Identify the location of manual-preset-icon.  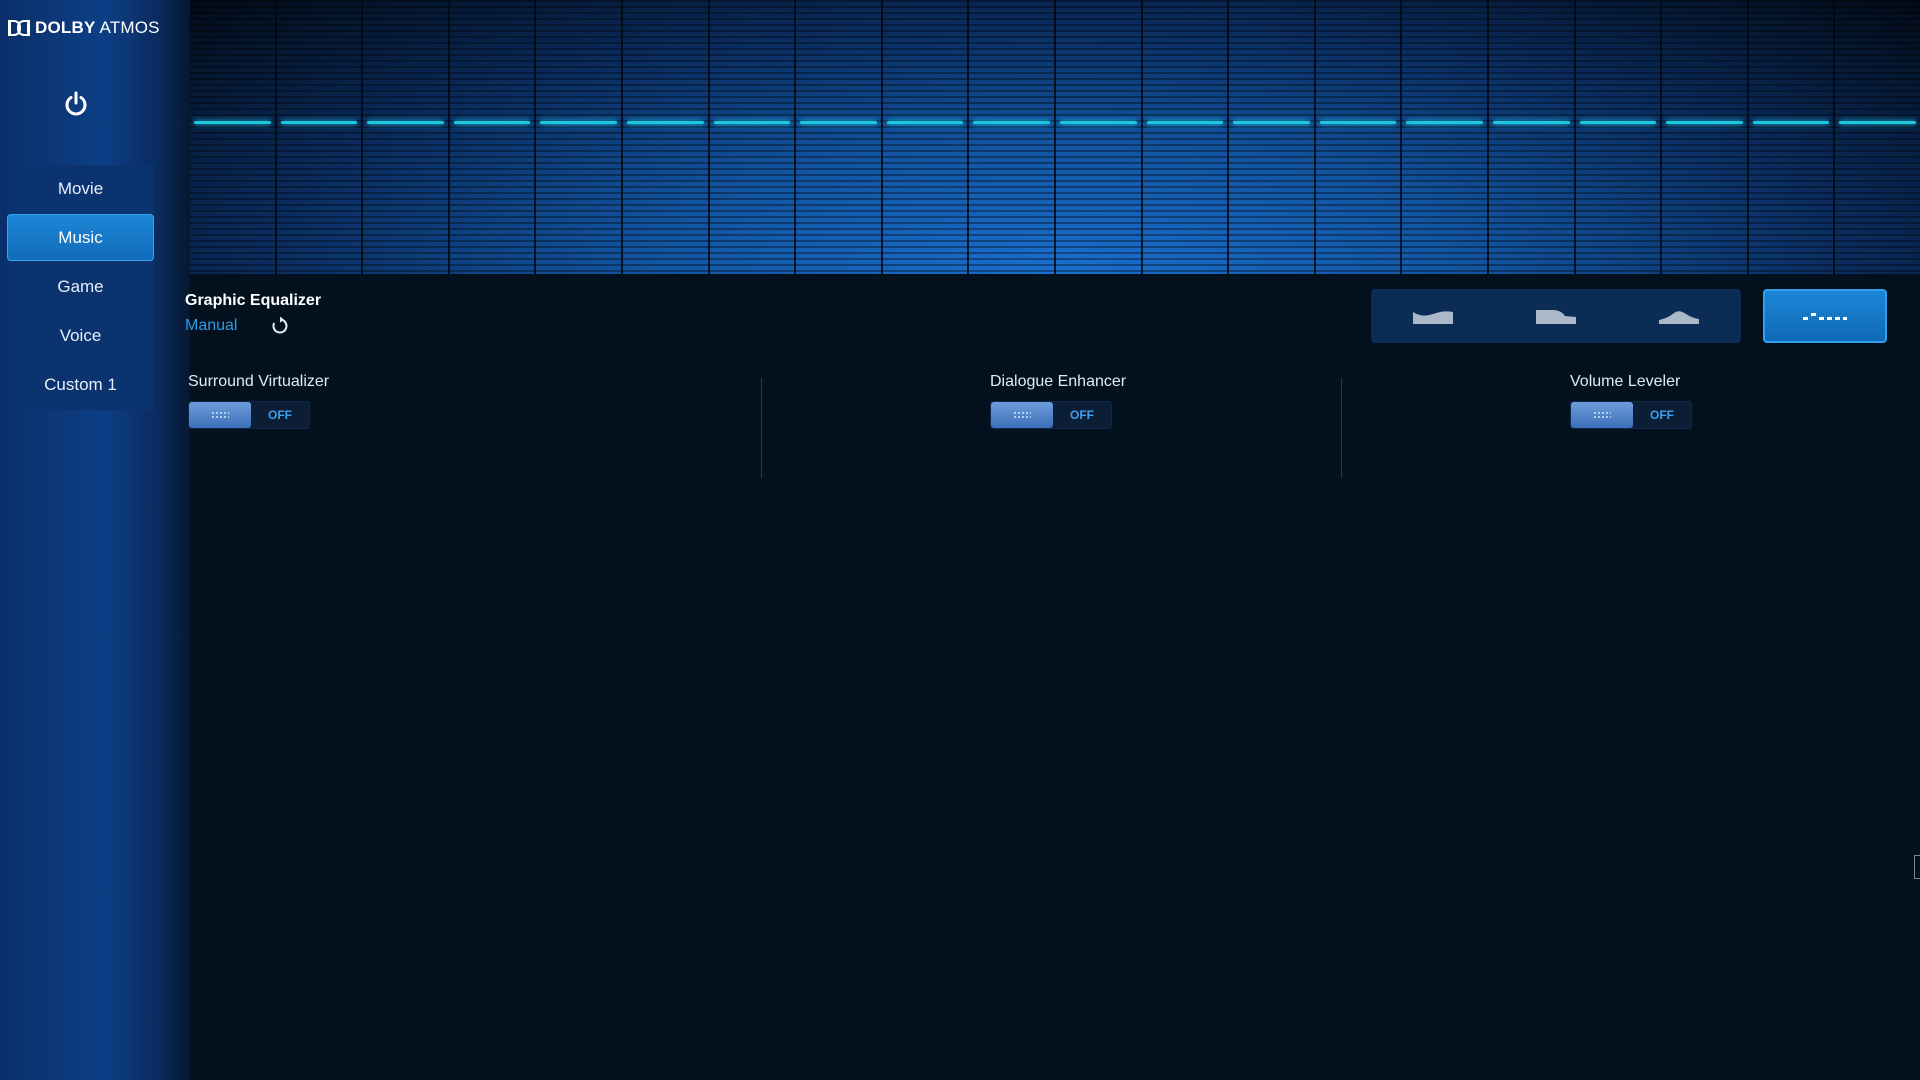
(1825, 316).